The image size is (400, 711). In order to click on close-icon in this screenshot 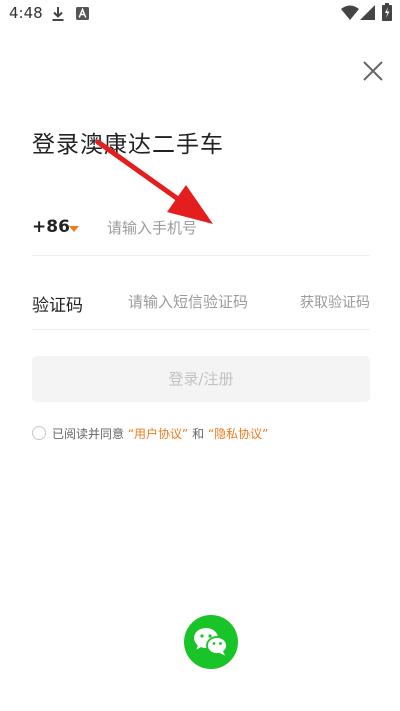, I will do `click(373, 71)`.